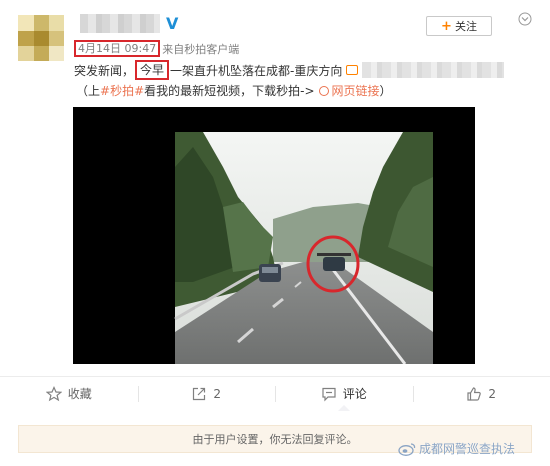 This screenshot has width=550, height=466. I want to click on comment-button: 评论, so click(344, 394).